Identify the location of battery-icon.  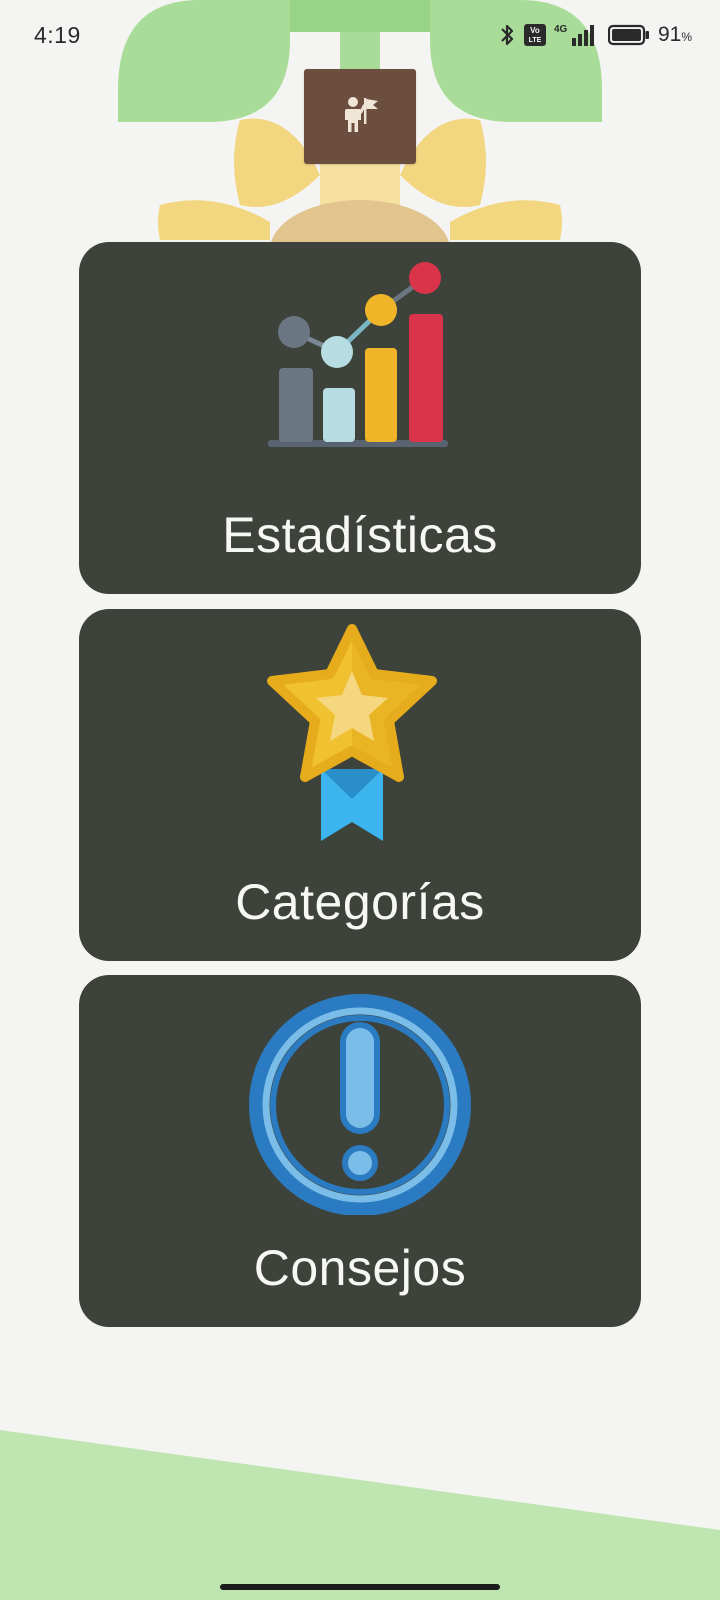
(628, 35).